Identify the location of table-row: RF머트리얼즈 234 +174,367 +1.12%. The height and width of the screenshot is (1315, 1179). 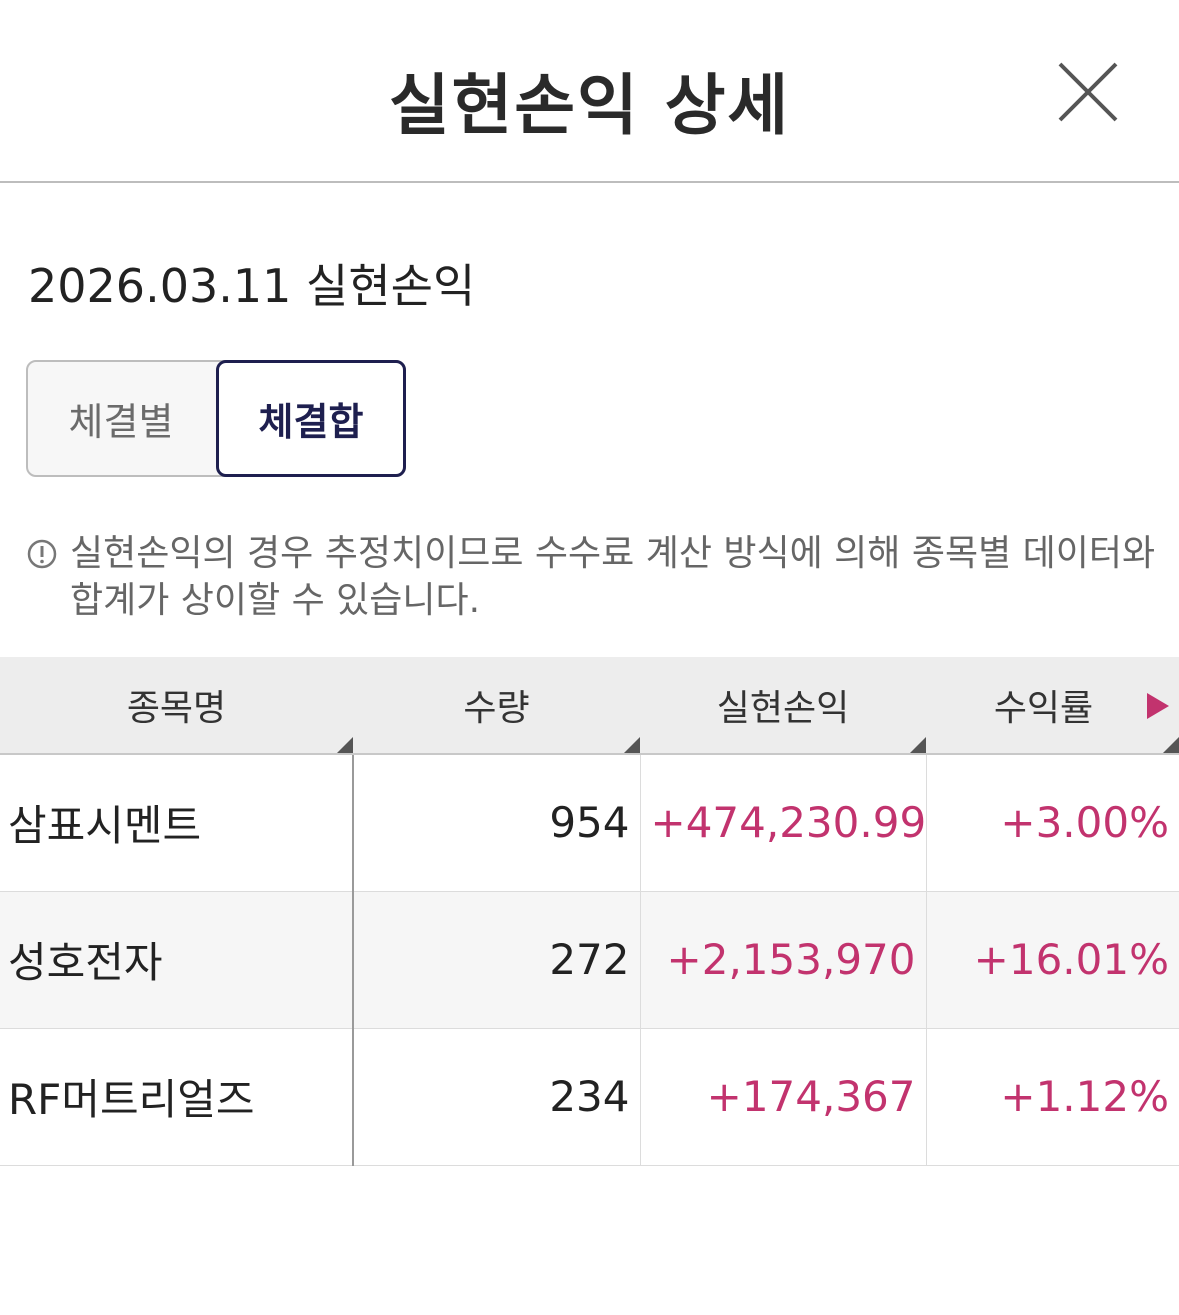
(589, 1097).